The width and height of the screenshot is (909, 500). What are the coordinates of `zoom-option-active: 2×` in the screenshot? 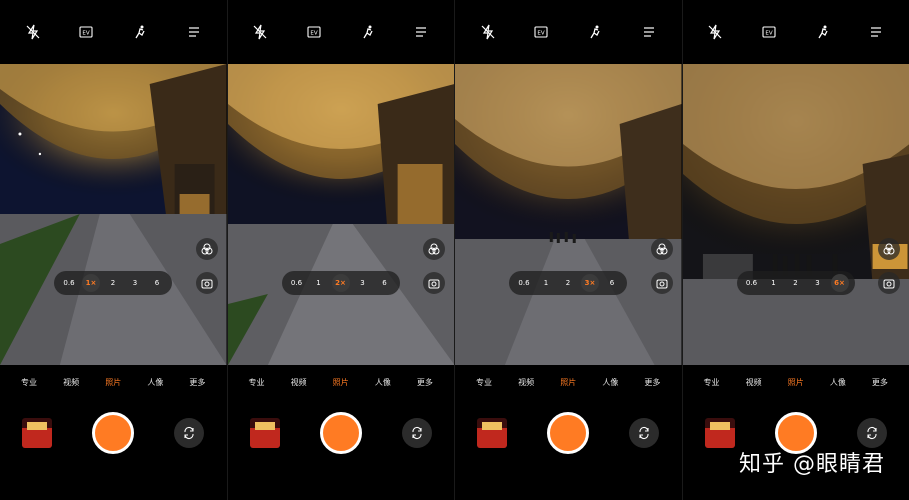 It's located at (340, 283).